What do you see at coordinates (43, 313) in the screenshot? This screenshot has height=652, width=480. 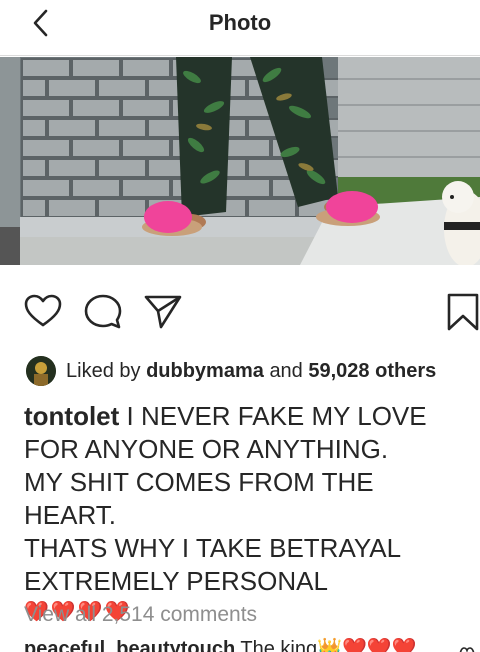 I see `heart-outline-icon` at bounding box center [43, 313].